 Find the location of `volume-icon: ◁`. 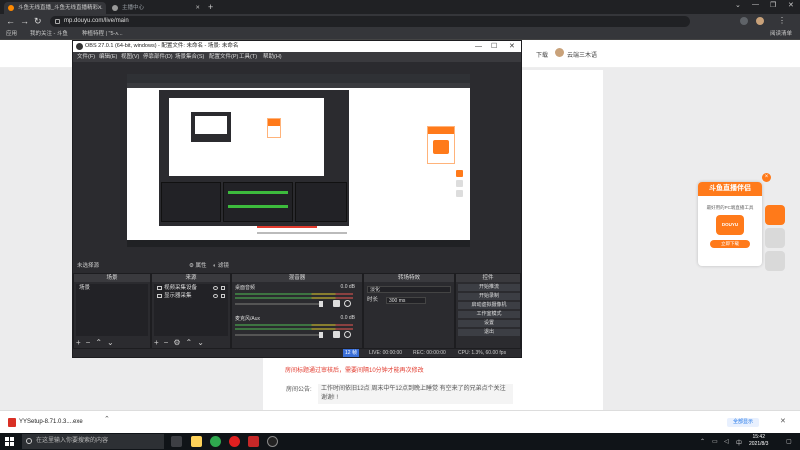

volume-icon: ◁ is located at coordinates (726, 441).